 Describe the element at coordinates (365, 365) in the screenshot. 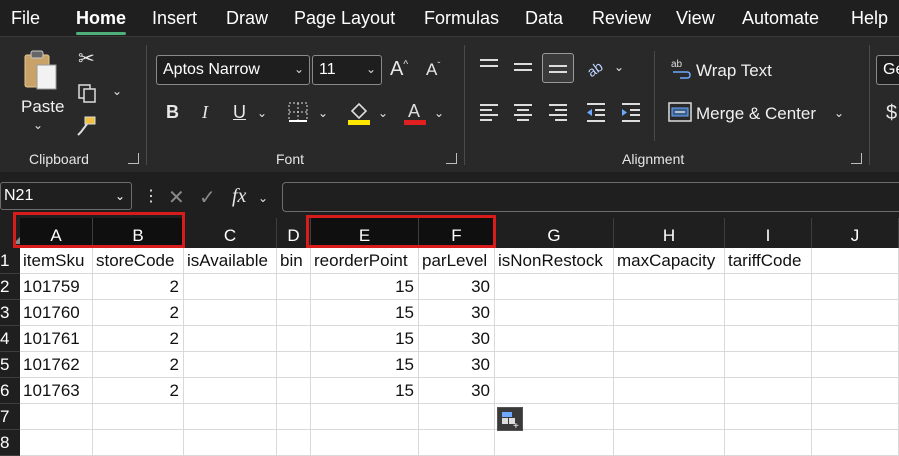

I see `cell-e5: 15` at that location.